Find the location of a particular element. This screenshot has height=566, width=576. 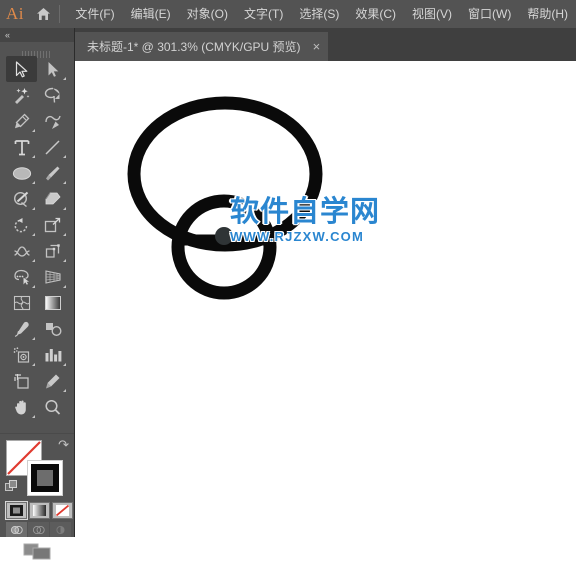

perspective-grid-tool is located at coordinates (52, 277).